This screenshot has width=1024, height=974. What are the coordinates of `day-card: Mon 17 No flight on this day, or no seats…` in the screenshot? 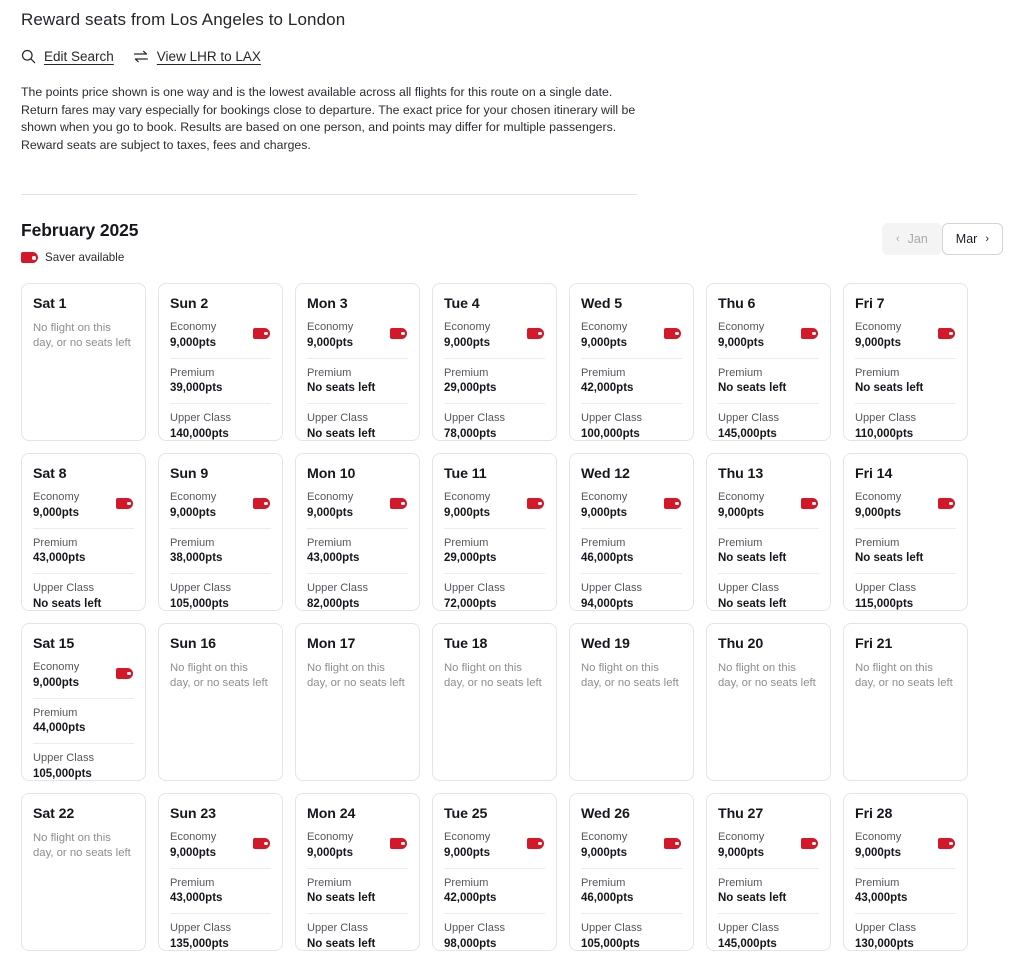 It's located at (357, 702).